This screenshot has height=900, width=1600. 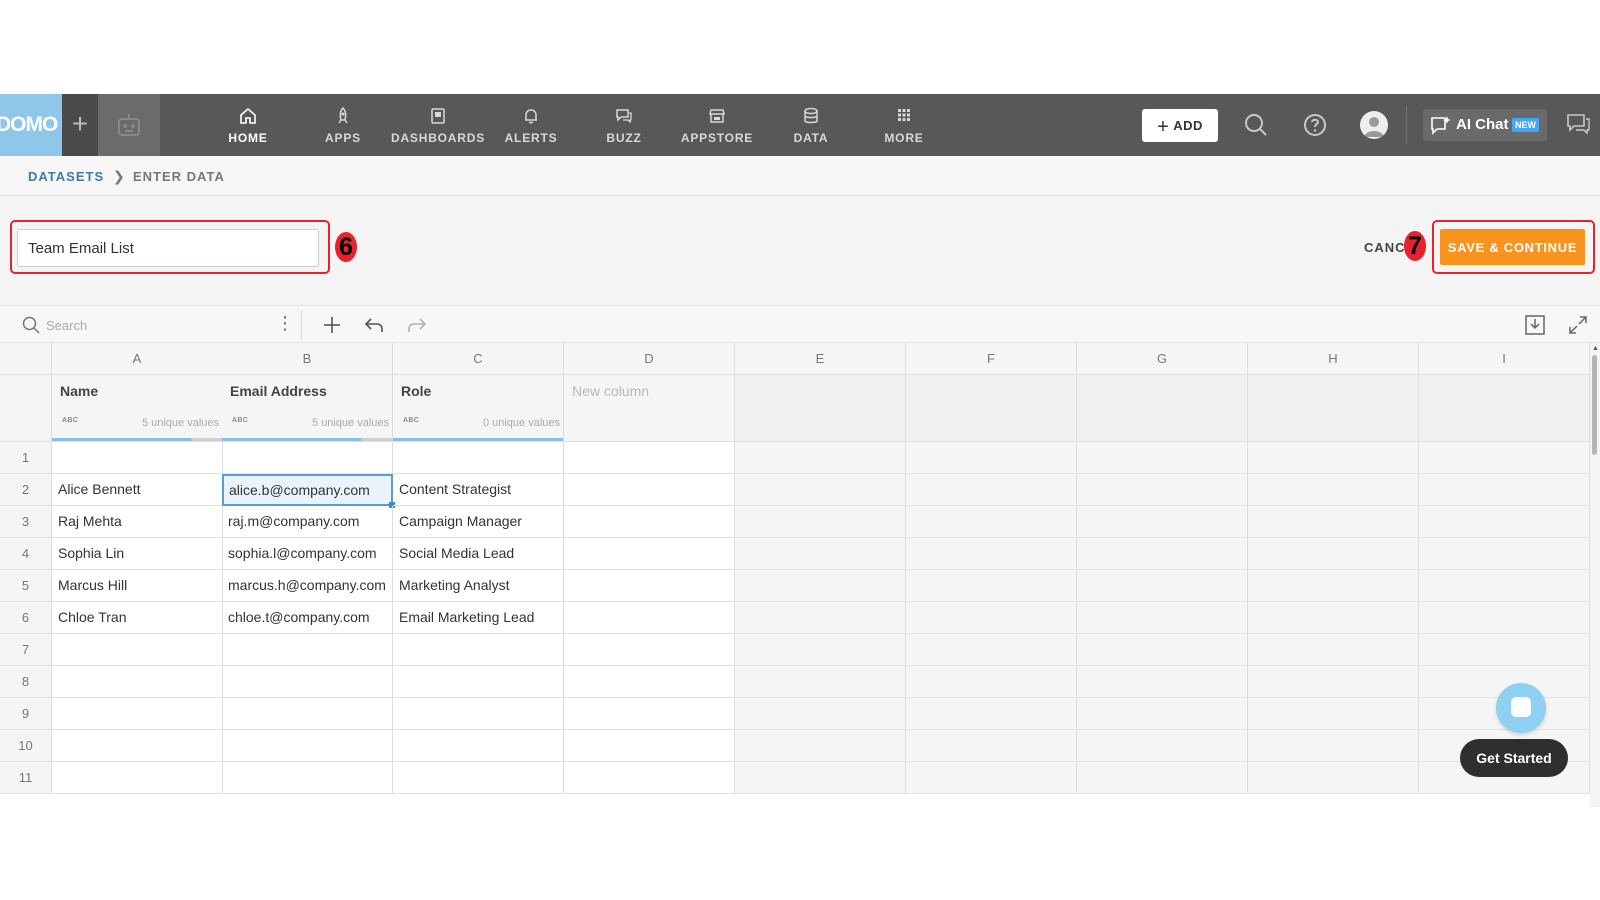 I want to click on row-number: 5, so click(x=26, y=586).